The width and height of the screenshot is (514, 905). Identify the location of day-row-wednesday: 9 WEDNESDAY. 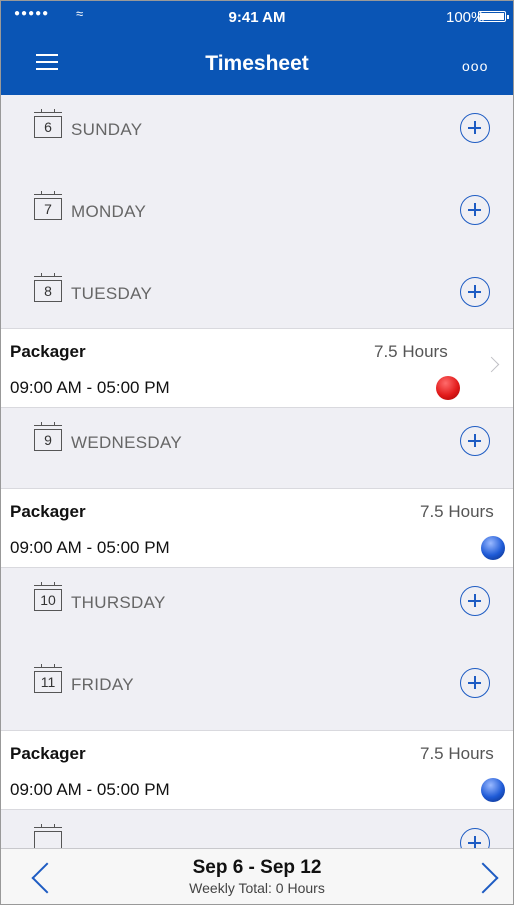
(257, 448).